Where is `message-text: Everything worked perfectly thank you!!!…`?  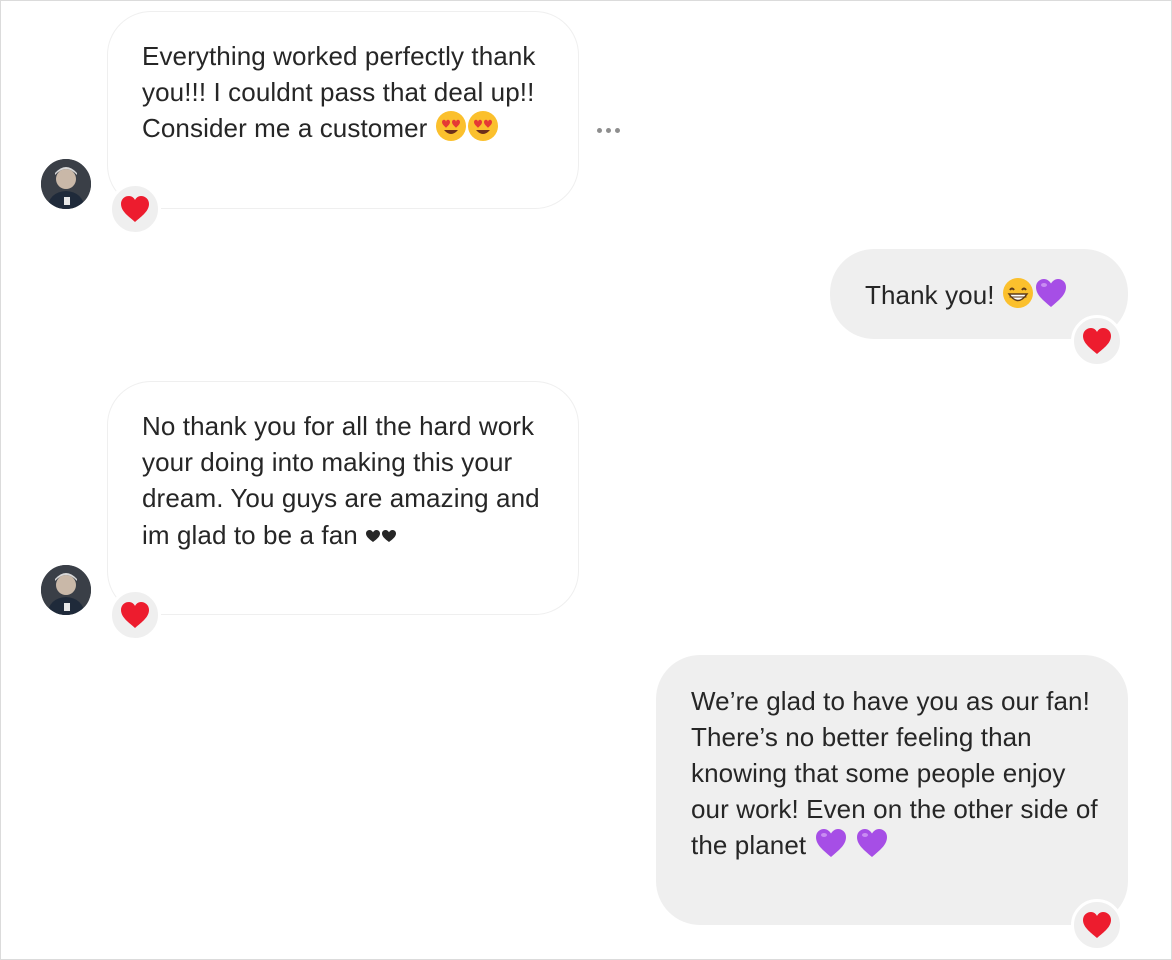
message-text: Everything worked perfectly thank you!!!… is located at coordinates (343, 94).